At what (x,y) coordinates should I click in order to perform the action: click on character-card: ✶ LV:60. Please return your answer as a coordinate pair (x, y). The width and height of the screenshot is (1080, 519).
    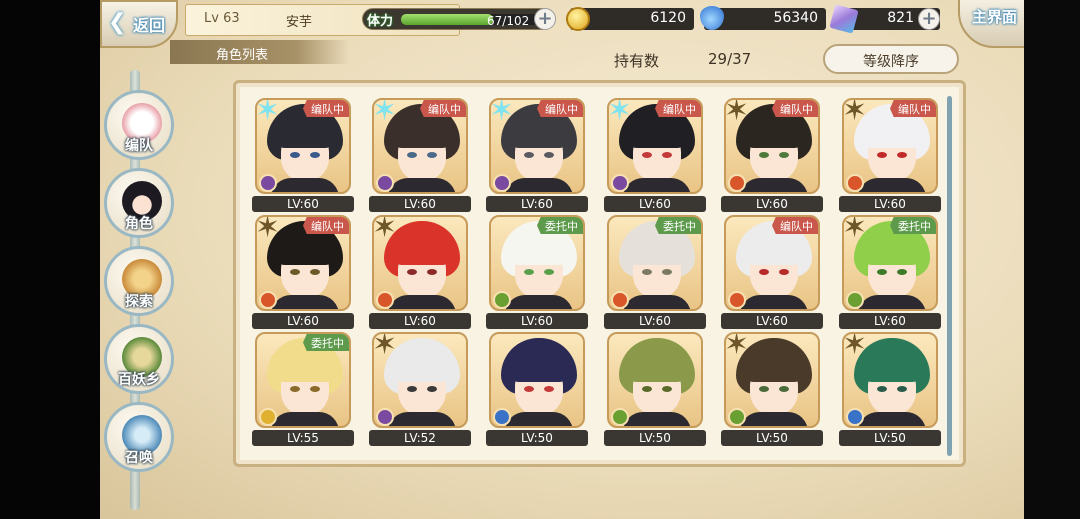
    Looking at the image, I should click on (420, 272).